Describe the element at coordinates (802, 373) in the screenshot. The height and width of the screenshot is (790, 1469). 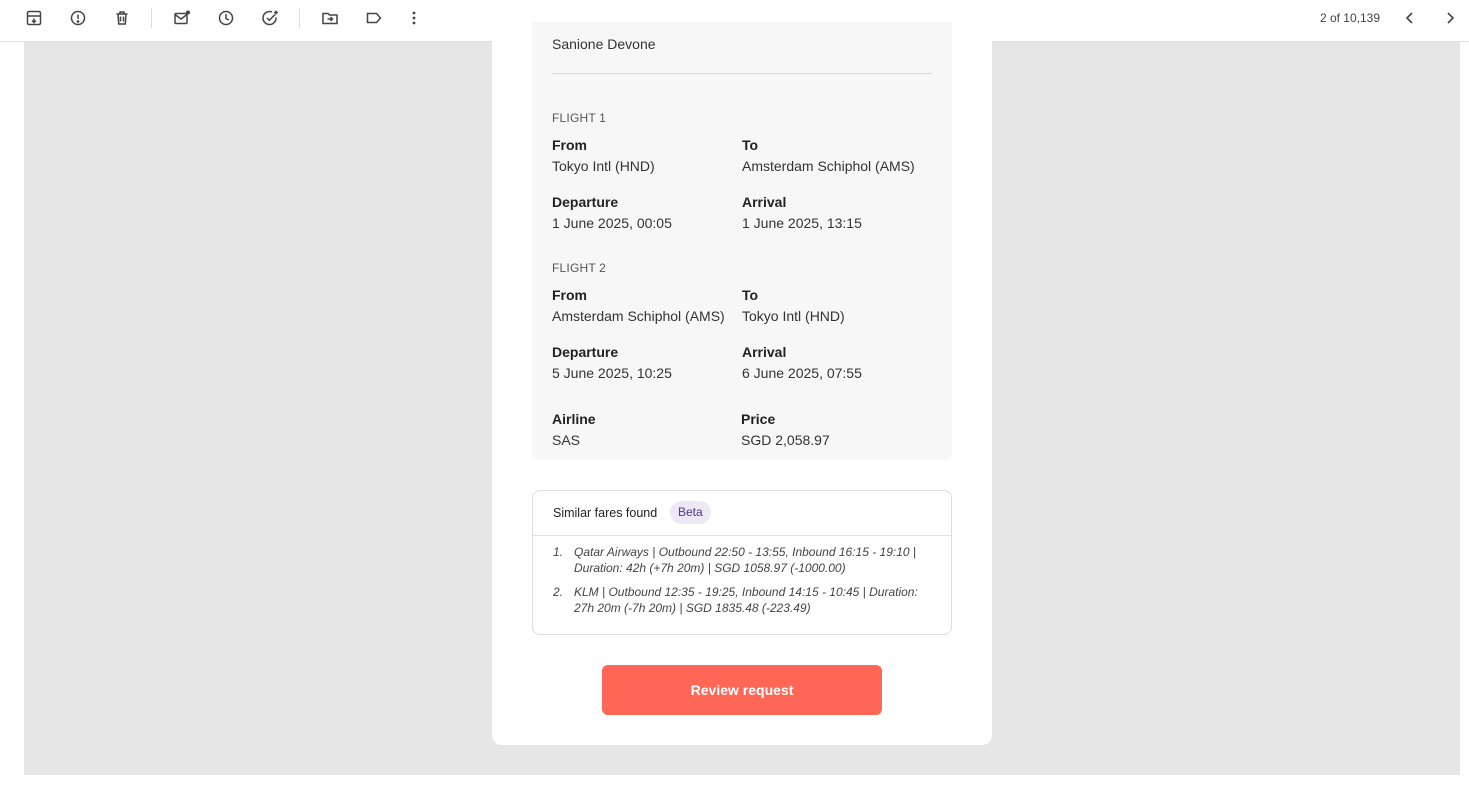
I see `flight-2-arrival: 6 June 2025, 07:55` at that location.